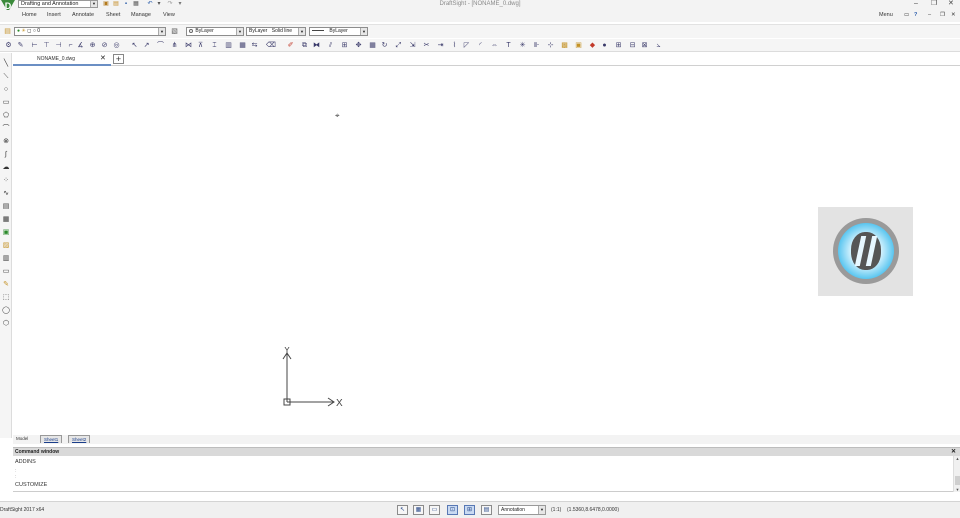 This screenshot has height=518, width=960. Describe the element at coordinates (658, 45) in the screenshot. I see `measure-icon: ⦣` at that location.